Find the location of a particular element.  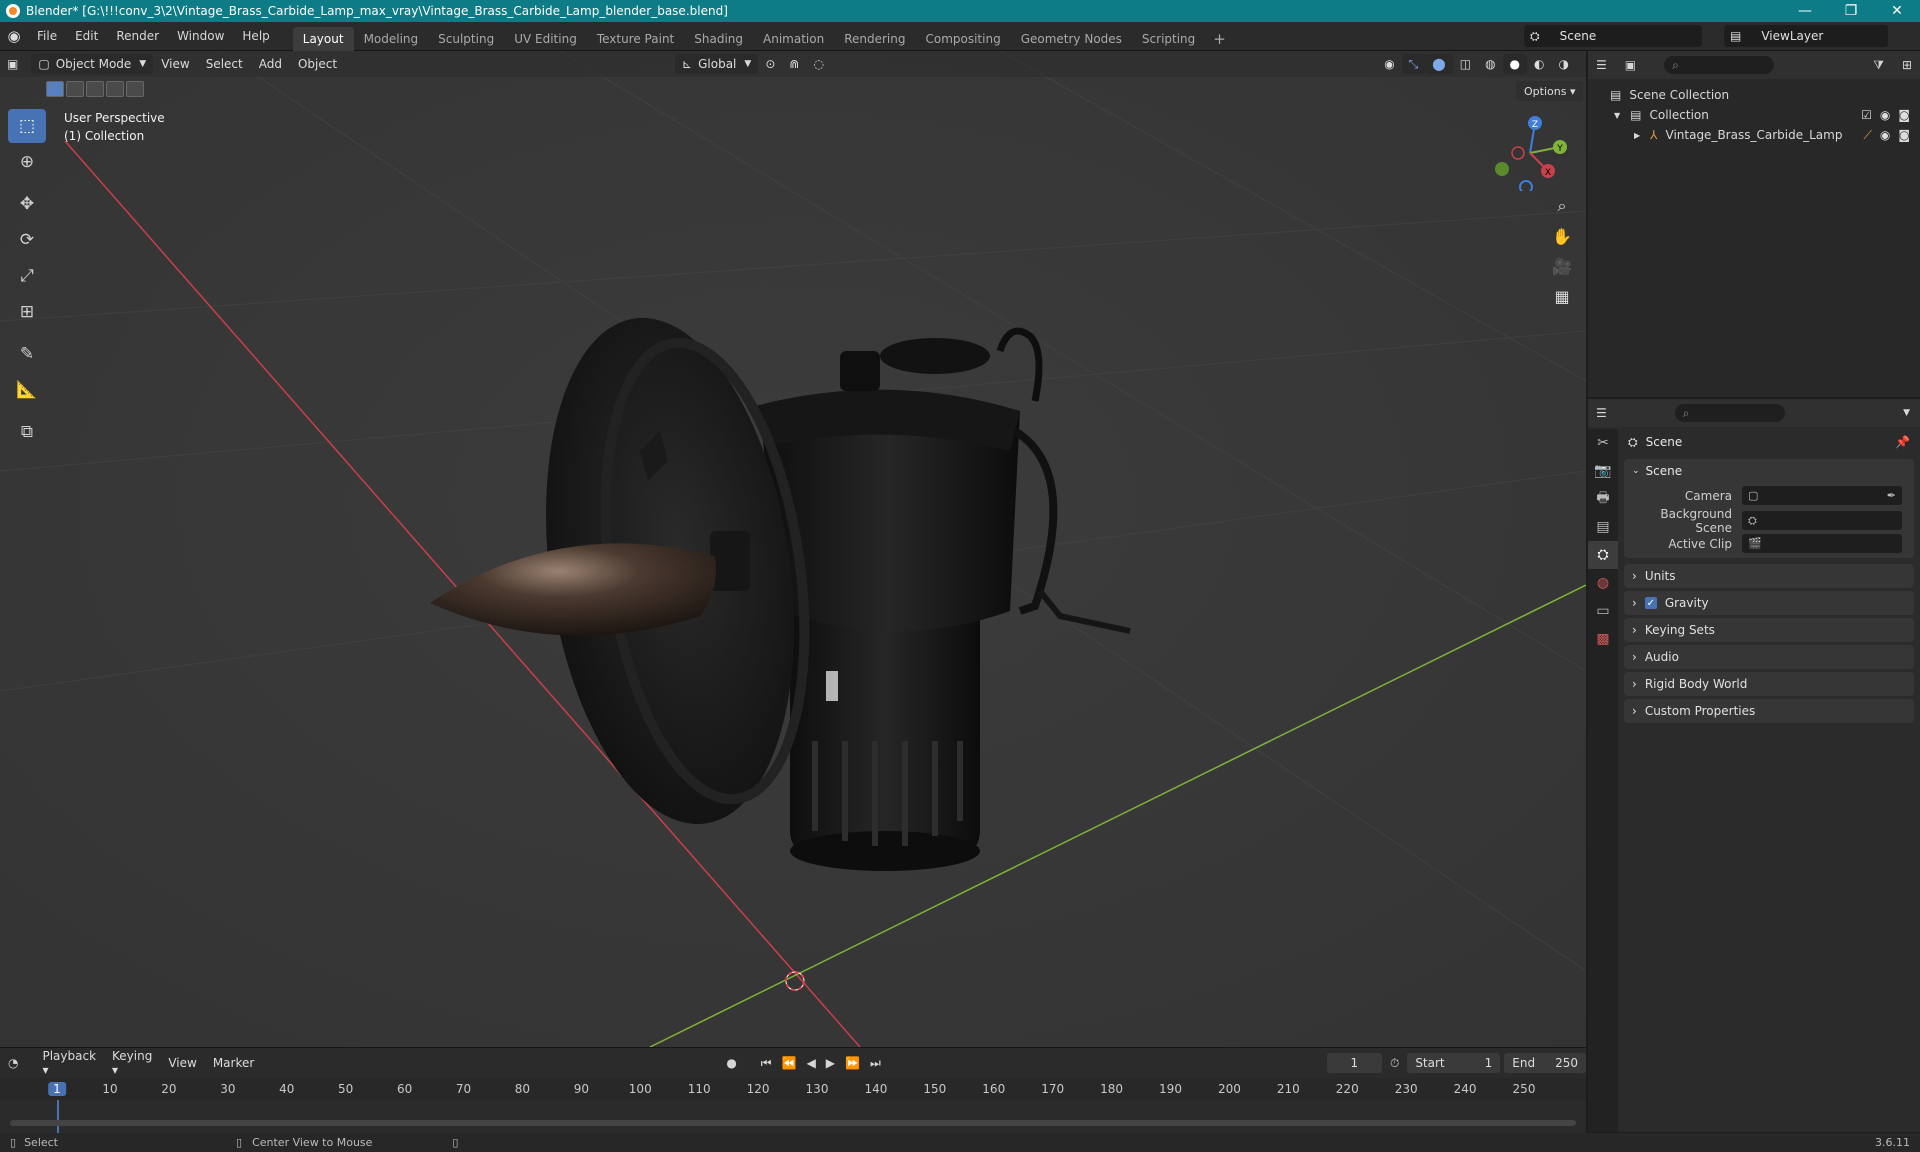

navigation-gizmo: Z Y X is located at coordinates (1530, 151).